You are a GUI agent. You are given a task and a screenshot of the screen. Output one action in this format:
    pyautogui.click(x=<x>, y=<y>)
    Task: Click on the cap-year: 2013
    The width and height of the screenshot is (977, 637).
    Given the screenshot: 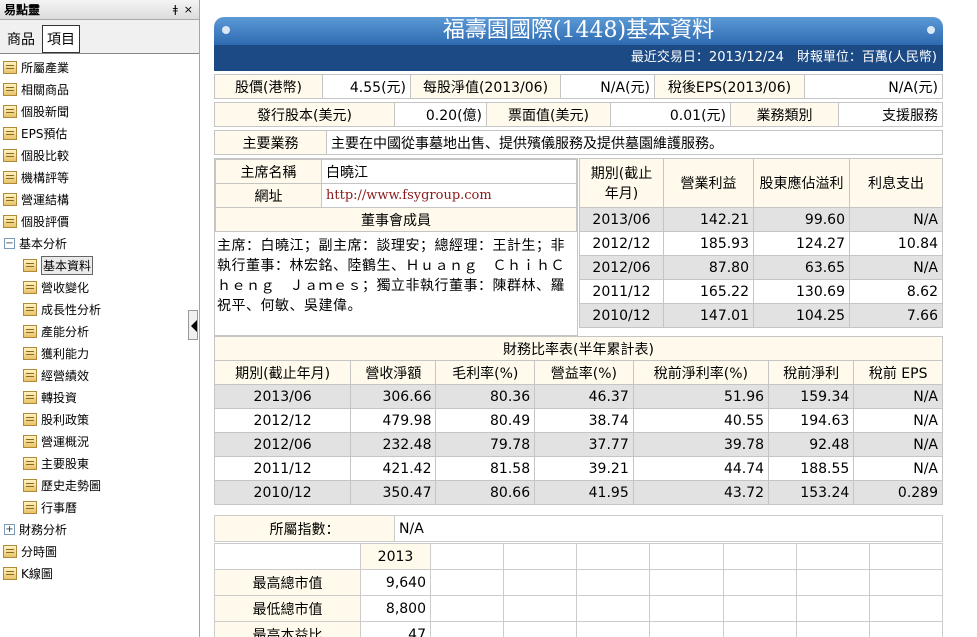 What is the action you would take?
    pyautogui.click(x=395, y=556)
    